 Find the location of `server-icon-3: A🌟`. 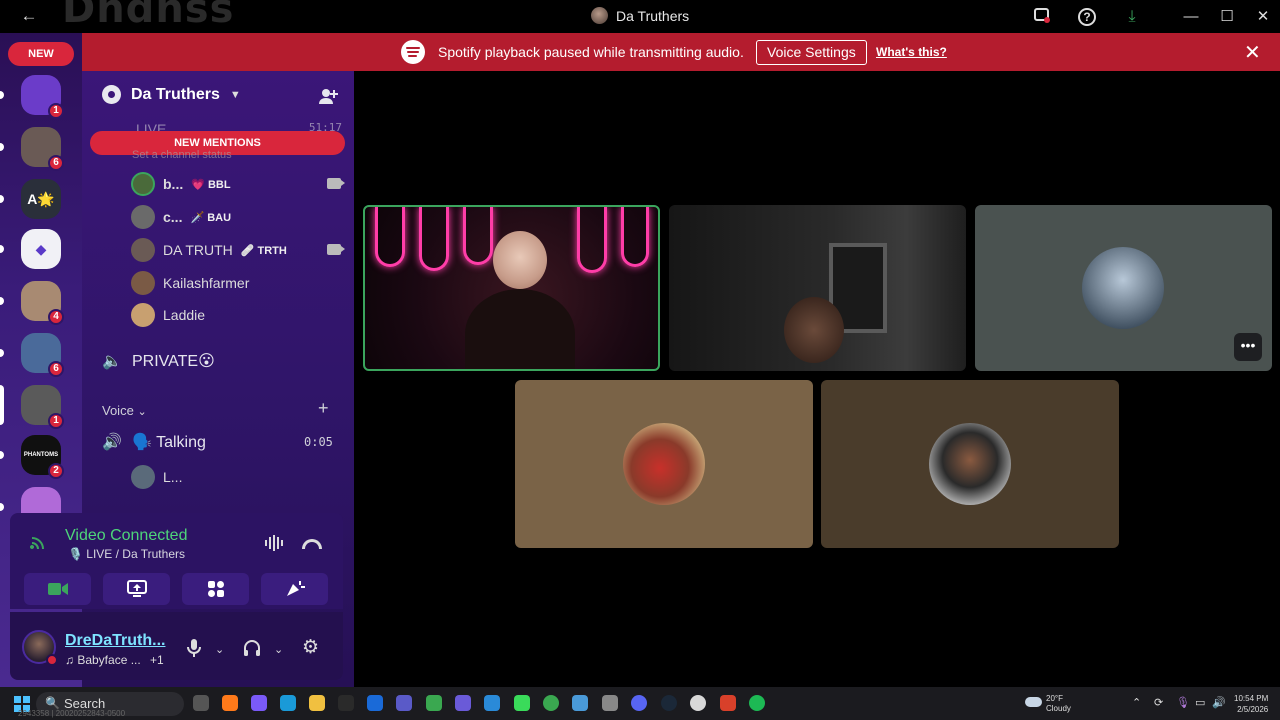

server-icon-3: A🌟 is located at coordinates (41, 199).